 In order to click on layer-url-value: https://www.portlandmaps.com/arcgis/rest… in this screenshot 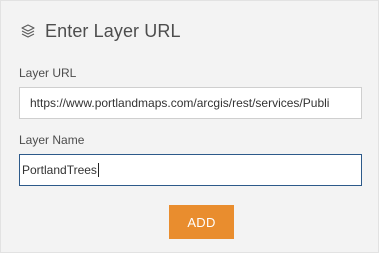, I will do `click(180, 103)`.